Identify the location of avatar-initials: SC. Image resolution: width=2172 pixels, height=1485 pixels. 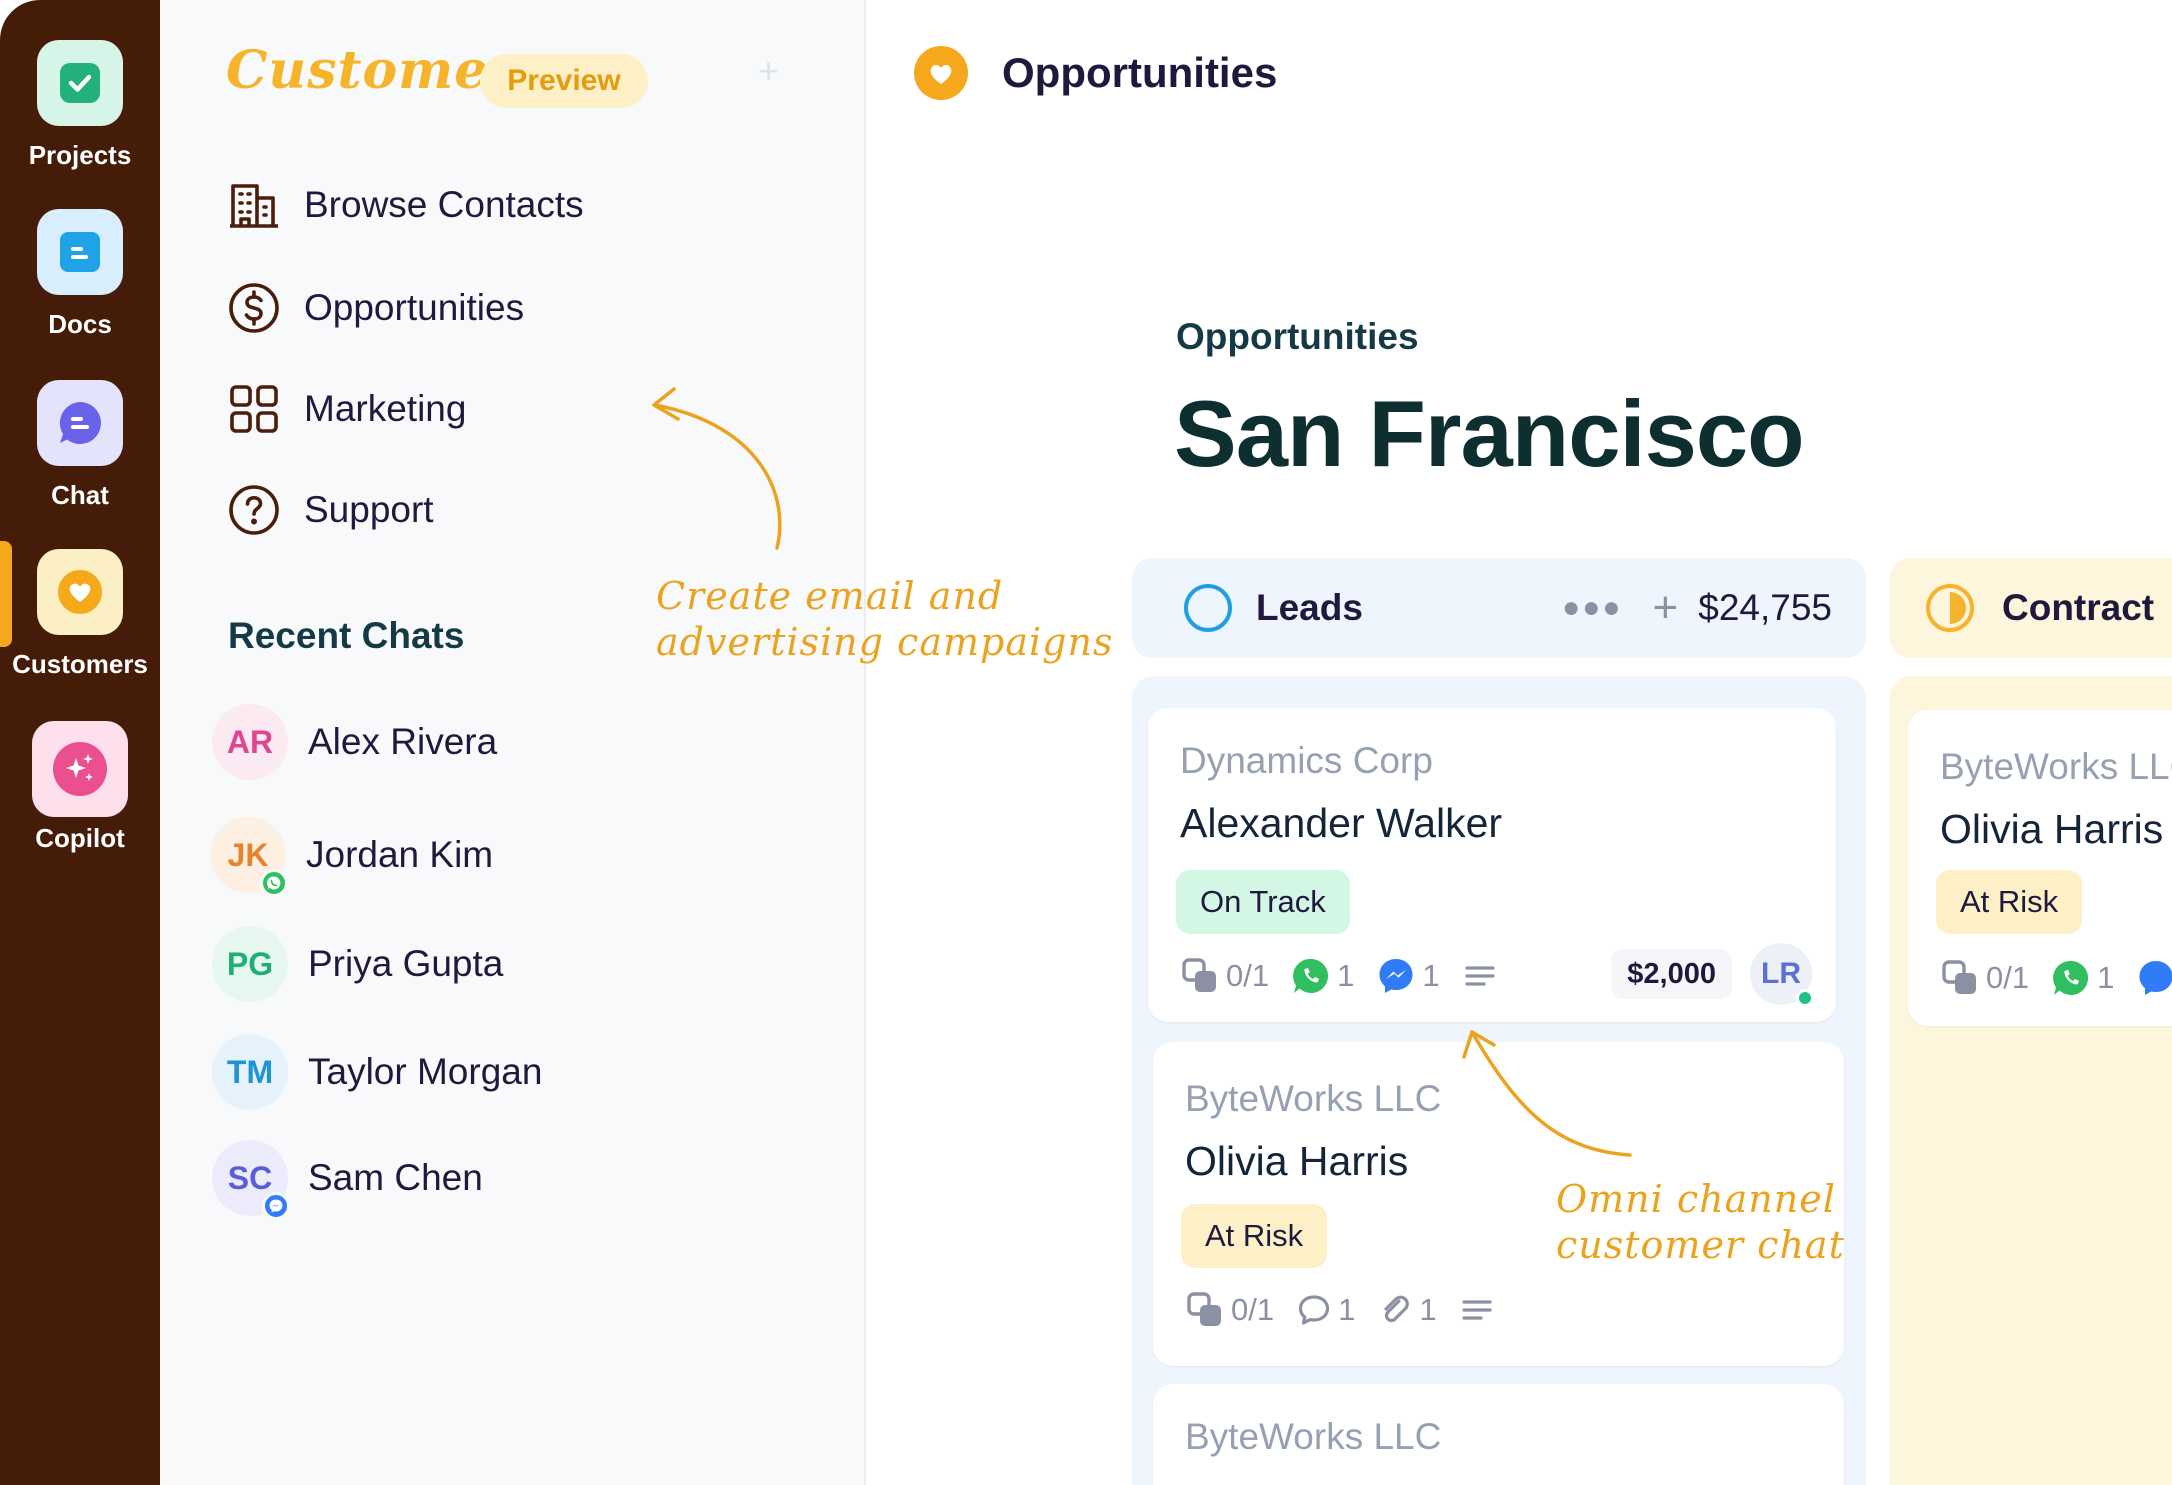
(250, 1177).